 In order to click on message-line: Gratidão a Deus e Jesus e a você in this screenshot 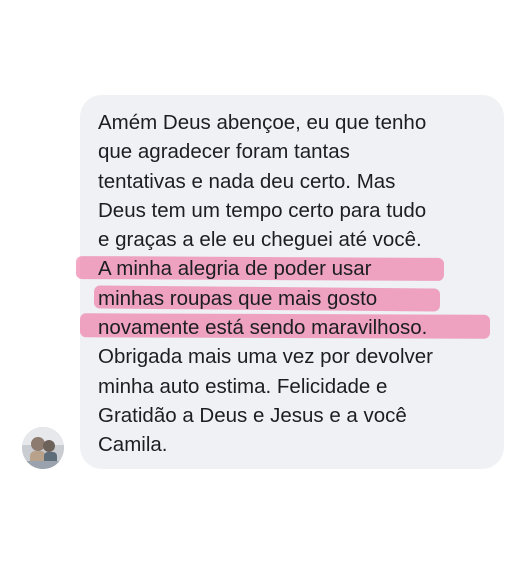, I will do `click(252, 415)`.